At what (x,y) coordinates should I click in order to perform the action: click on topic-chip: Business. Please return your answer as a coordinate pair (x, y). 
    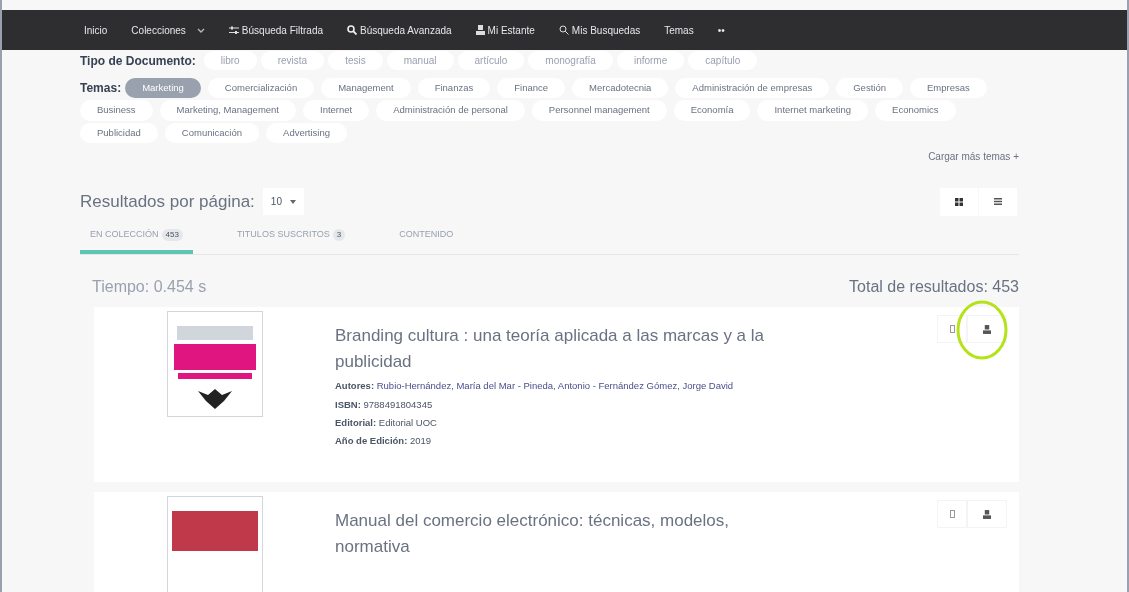
    Looking at the image, I should click on (116, 110).